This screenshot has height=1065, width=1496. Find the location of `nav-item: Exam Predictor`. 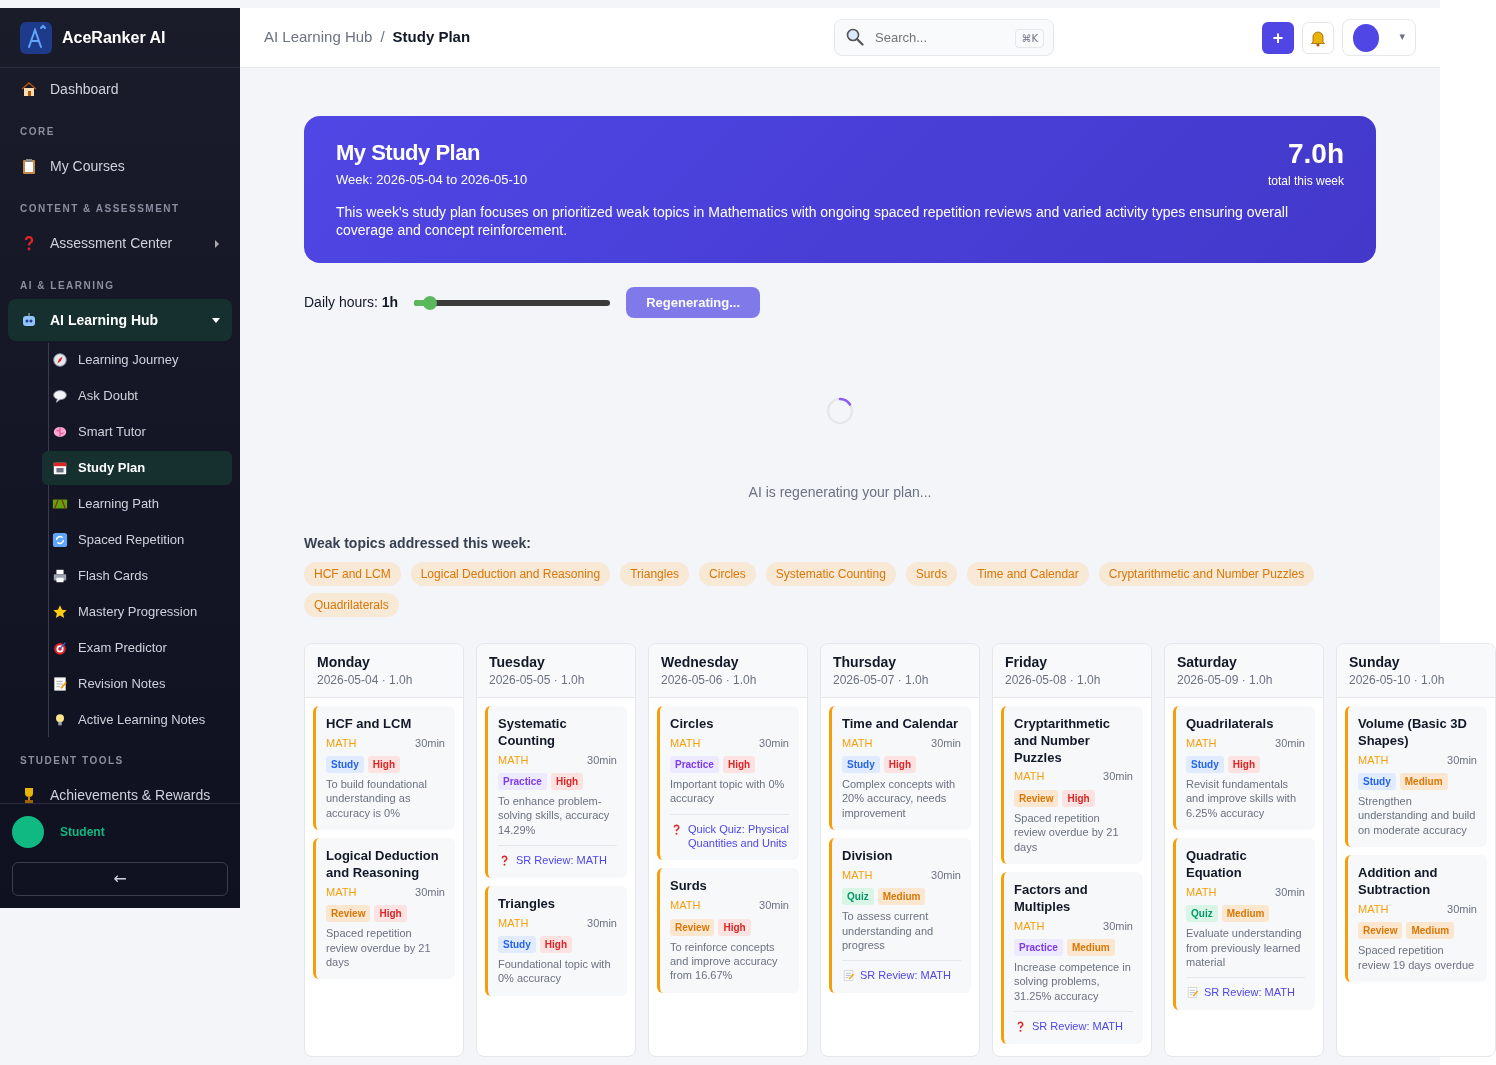

nav-item: Exam Predictor is located at coordinates (137, 648).